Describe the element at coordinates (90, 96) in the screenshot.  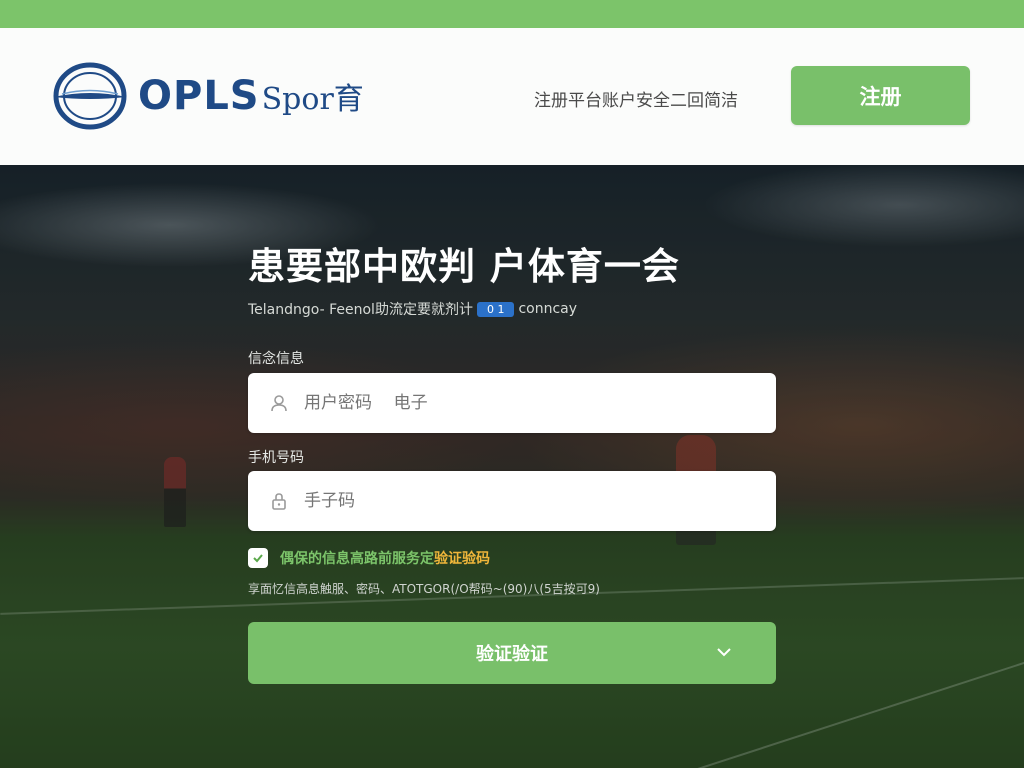
I see `logo-emblem-icon` at that location.